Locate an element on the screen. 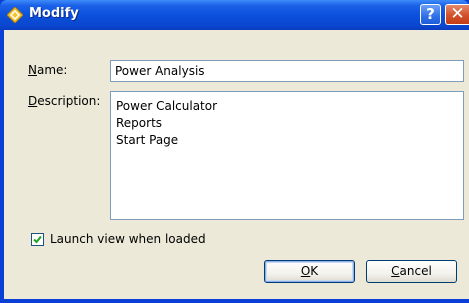 The height and width of the screenshot is (303, 469). title-bar: Modify ? ✕ is located at coordinates (234, 15).